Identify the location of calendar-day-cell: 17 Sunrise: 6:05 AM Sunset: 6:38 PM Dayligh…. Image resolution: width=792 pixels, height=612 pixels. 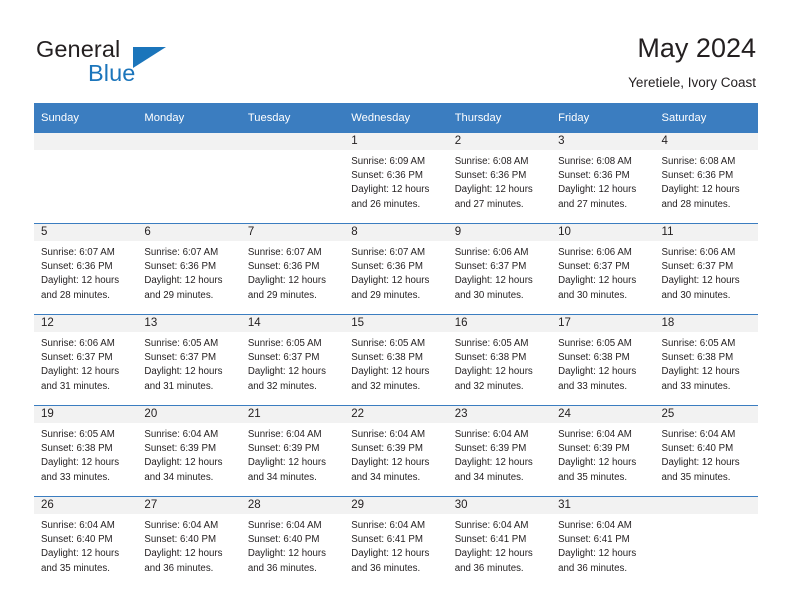
(603, 360).